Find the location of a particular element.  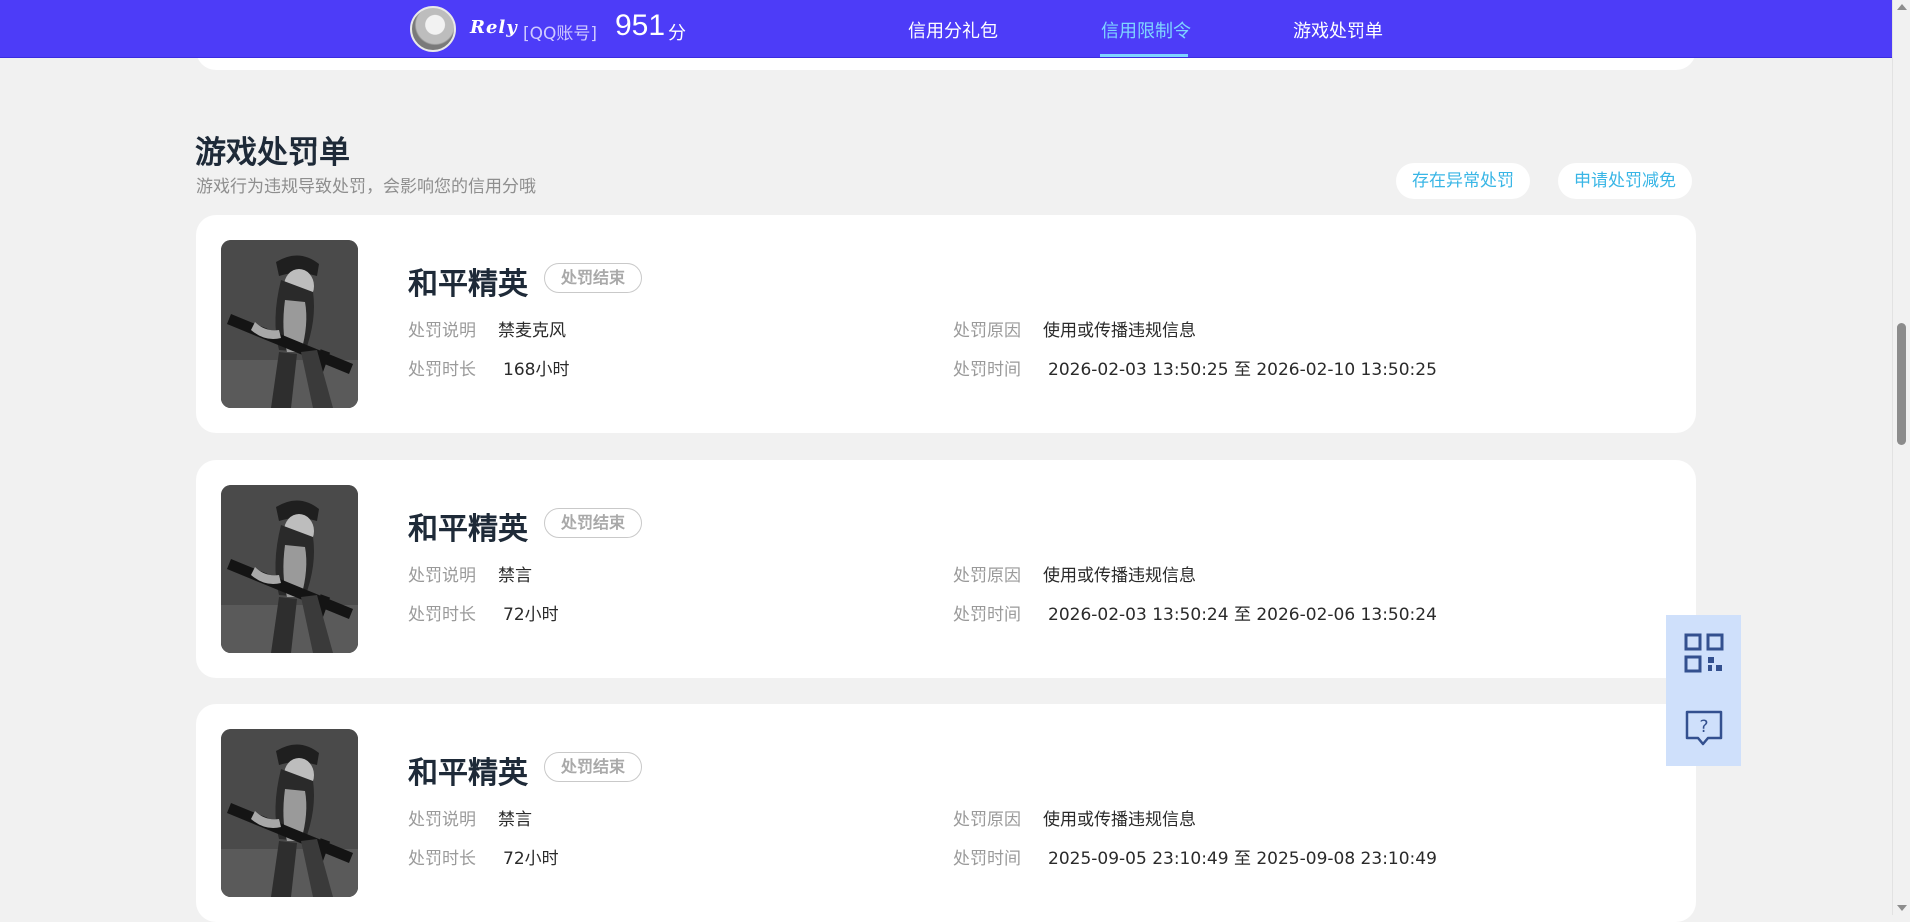

scroll-thumb is located at coordinates (1901, 384).